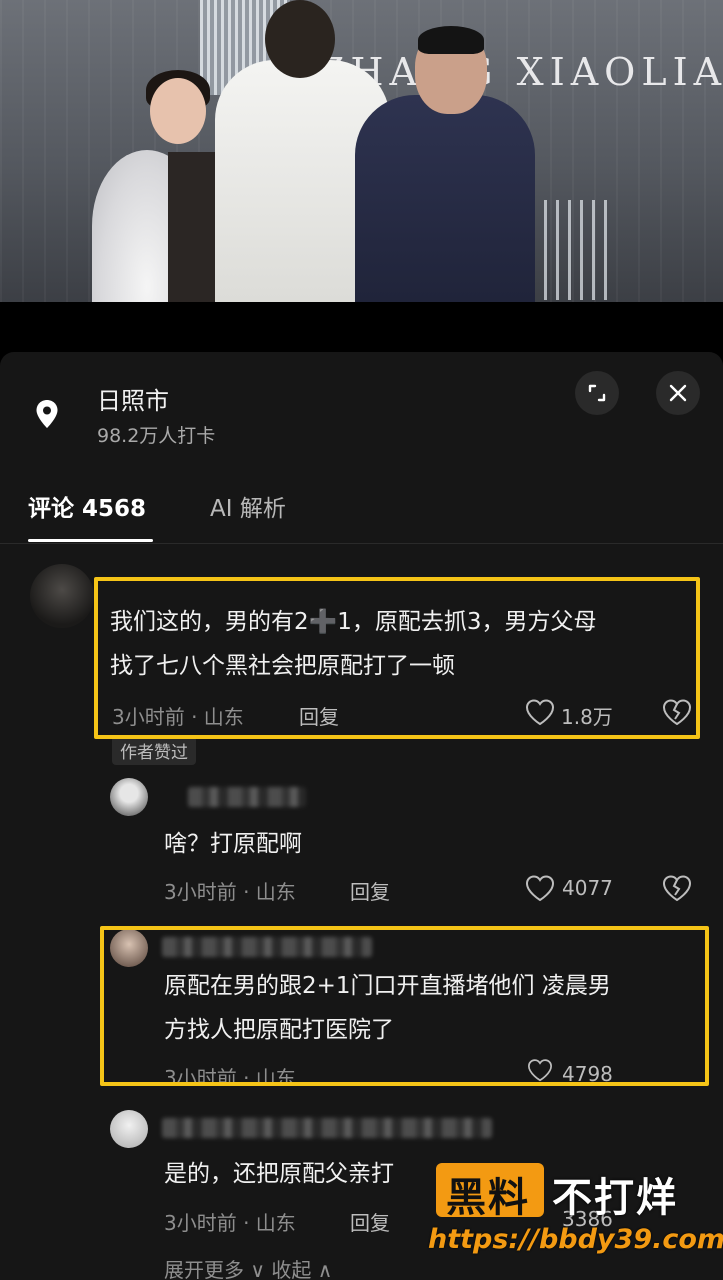  I want to click on expand-button, so click(597, 393).